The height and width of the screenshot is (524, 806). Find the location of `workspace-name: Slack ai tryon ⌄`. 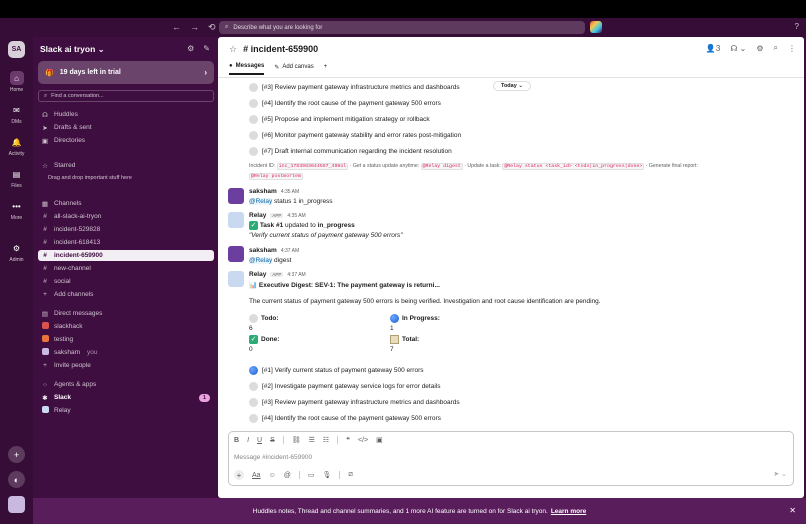

workspace-name: Slack ai tryon ⌄ is located at coordinates (72, 49).